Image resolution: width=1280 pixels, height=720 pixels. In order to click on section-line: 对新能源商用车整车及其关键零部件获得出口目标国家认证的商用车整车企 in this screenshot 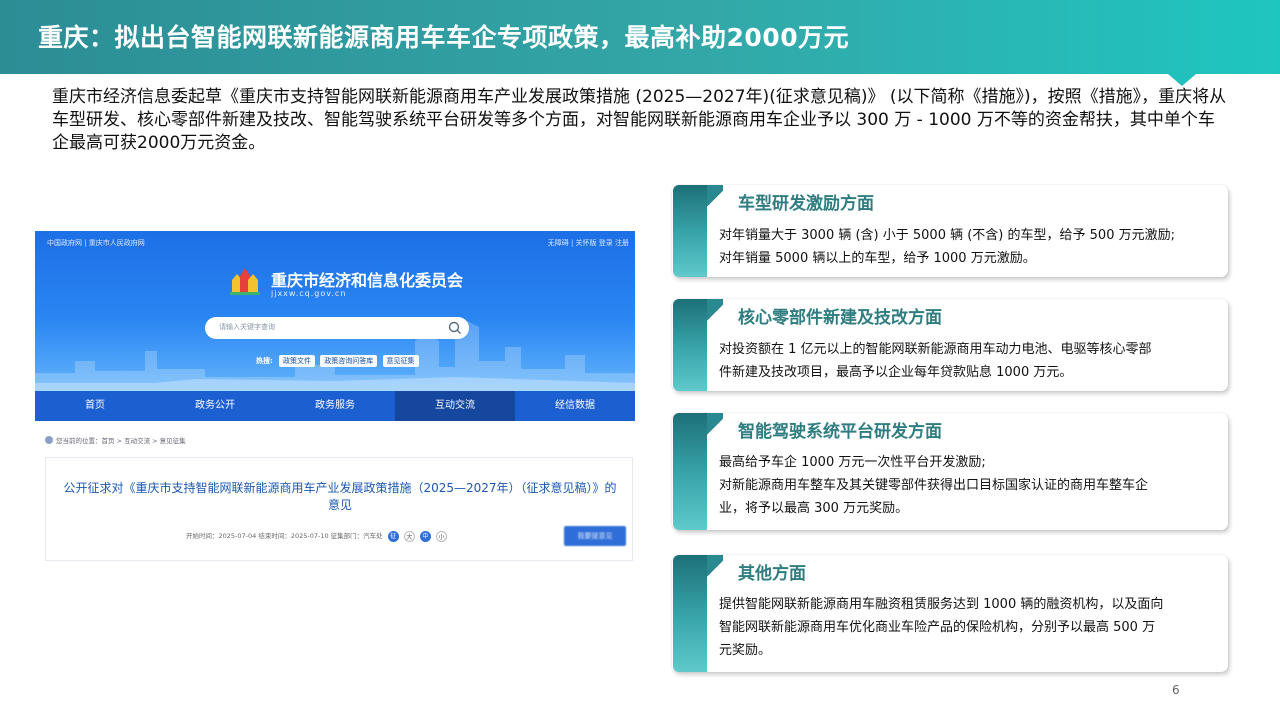, I will do `click(934, 485)`.